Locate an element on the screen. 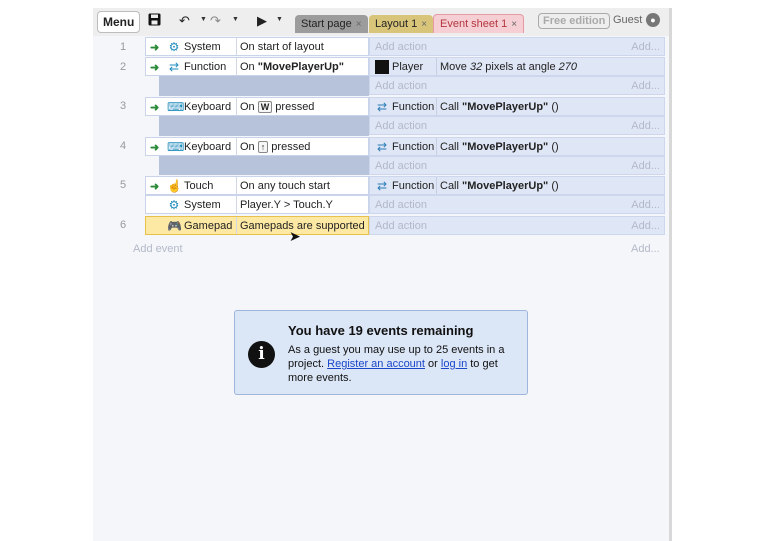  condition-text: On start of layout is located at coordinates (282, 47).